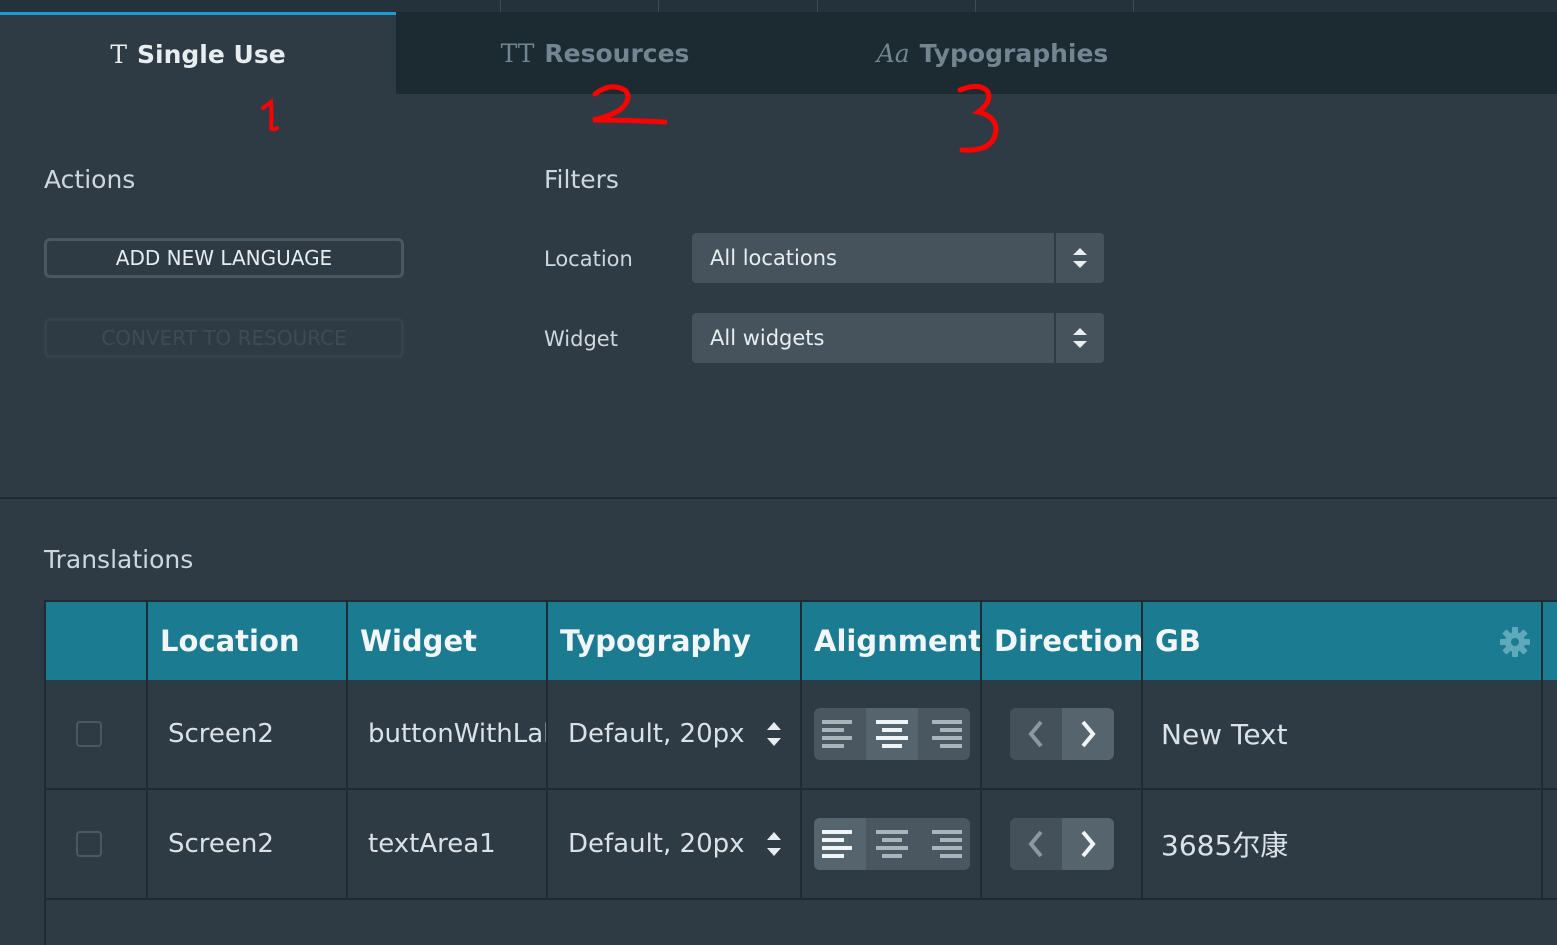  I want to click on convert-to-resource-button: CONVERT TO RESOURCE, so click(224, 338).